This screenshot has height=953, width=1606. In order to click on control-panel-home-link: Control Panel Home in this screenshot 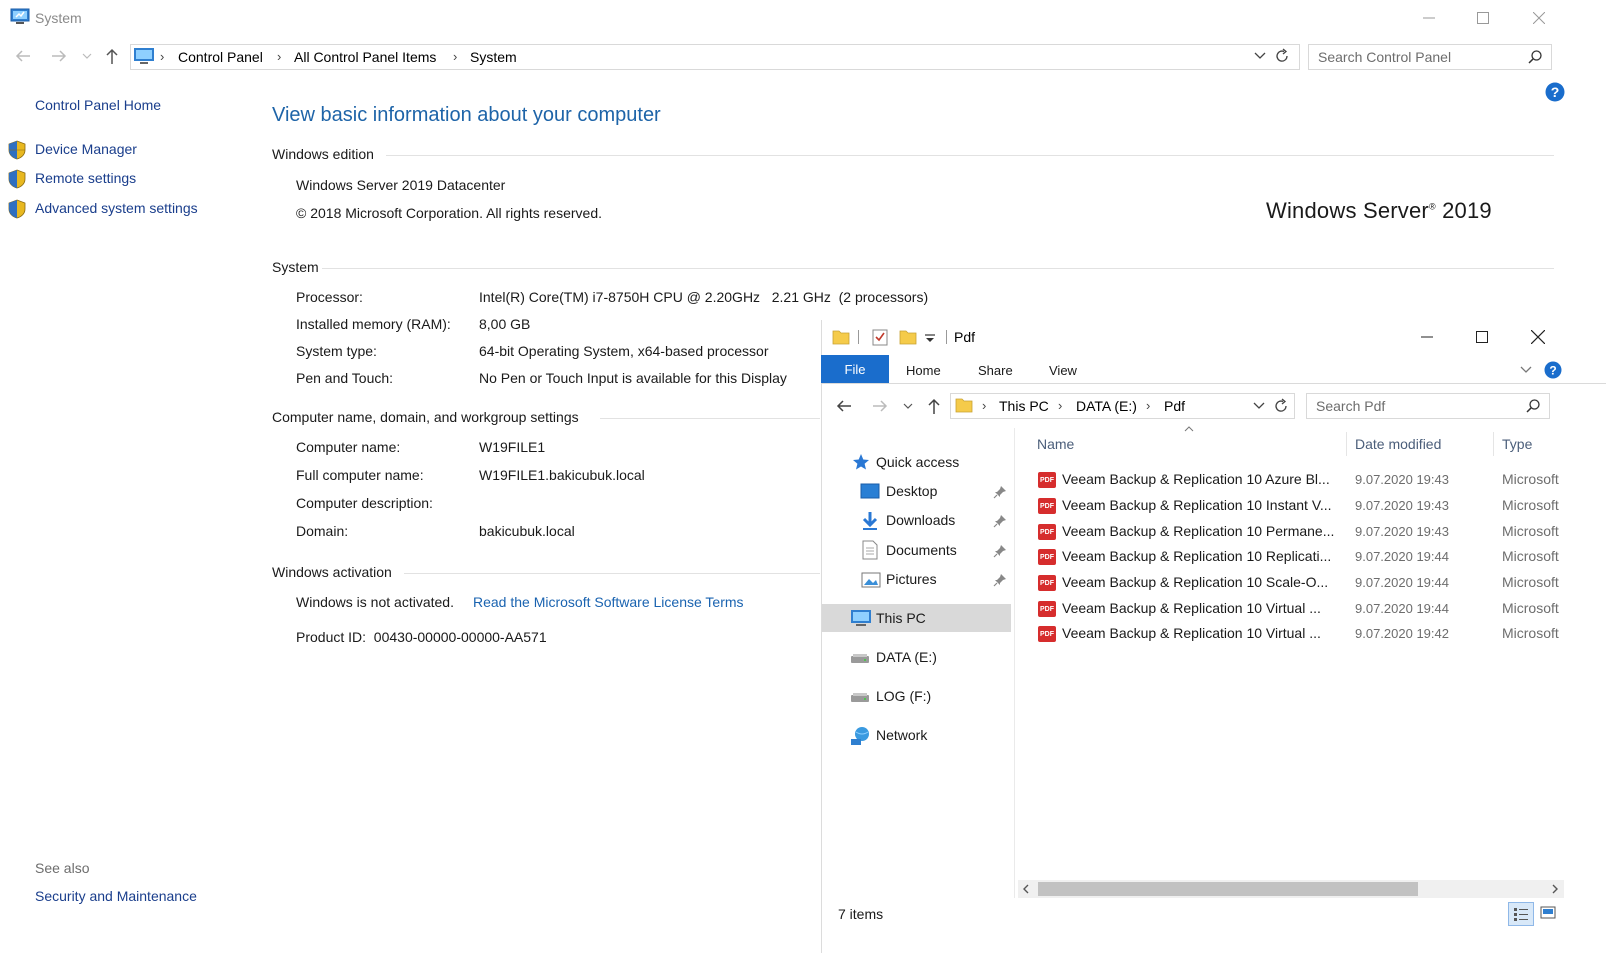, I will do `click(98, 105)`.